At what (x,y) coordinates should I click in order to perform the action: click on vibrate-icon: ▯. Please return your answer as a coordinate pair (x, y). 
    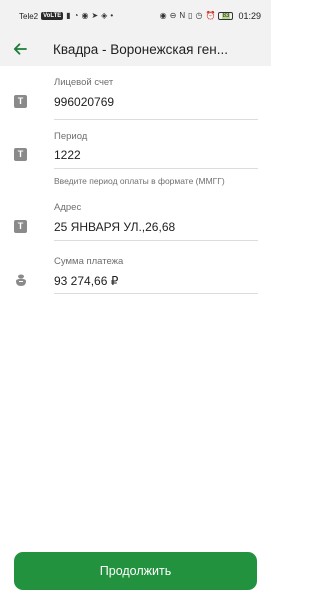
    Looking at the image, I should click on (190, 15).